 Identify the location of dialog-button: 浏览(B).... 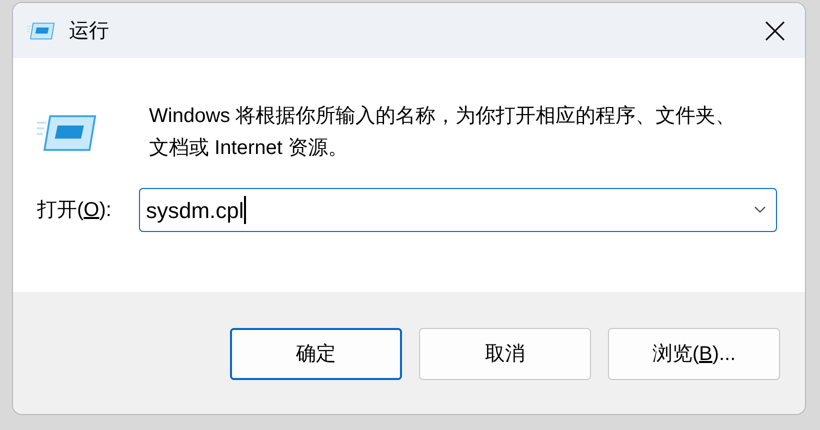
(694, 354).